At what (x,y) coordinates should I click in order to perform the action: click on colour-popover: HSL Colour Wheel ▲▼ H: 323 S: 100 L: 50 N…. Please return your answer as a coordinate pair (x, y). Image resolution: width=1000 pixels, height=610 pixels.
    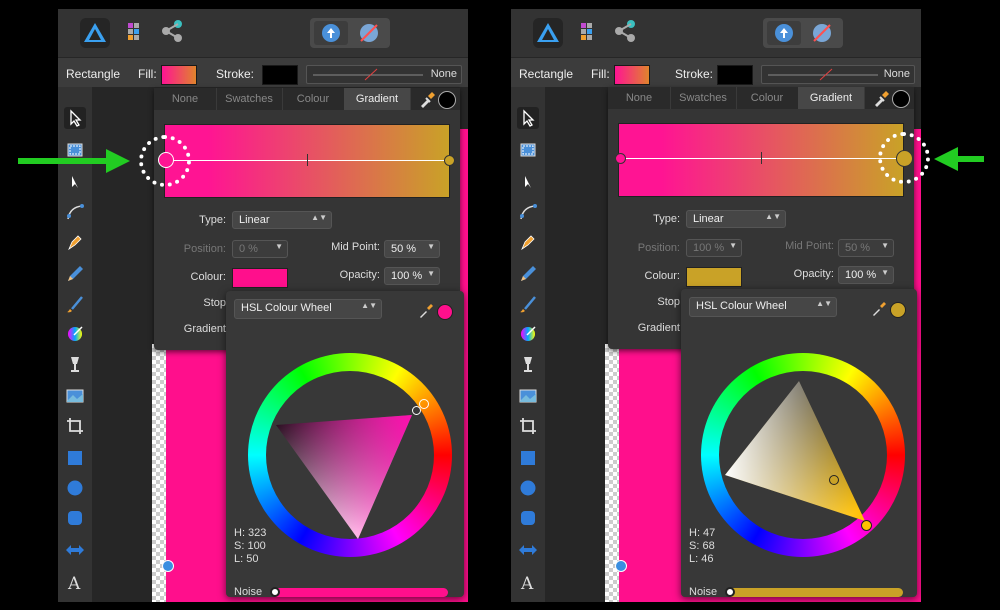
    Looking at the image, I should click on (345, 444).